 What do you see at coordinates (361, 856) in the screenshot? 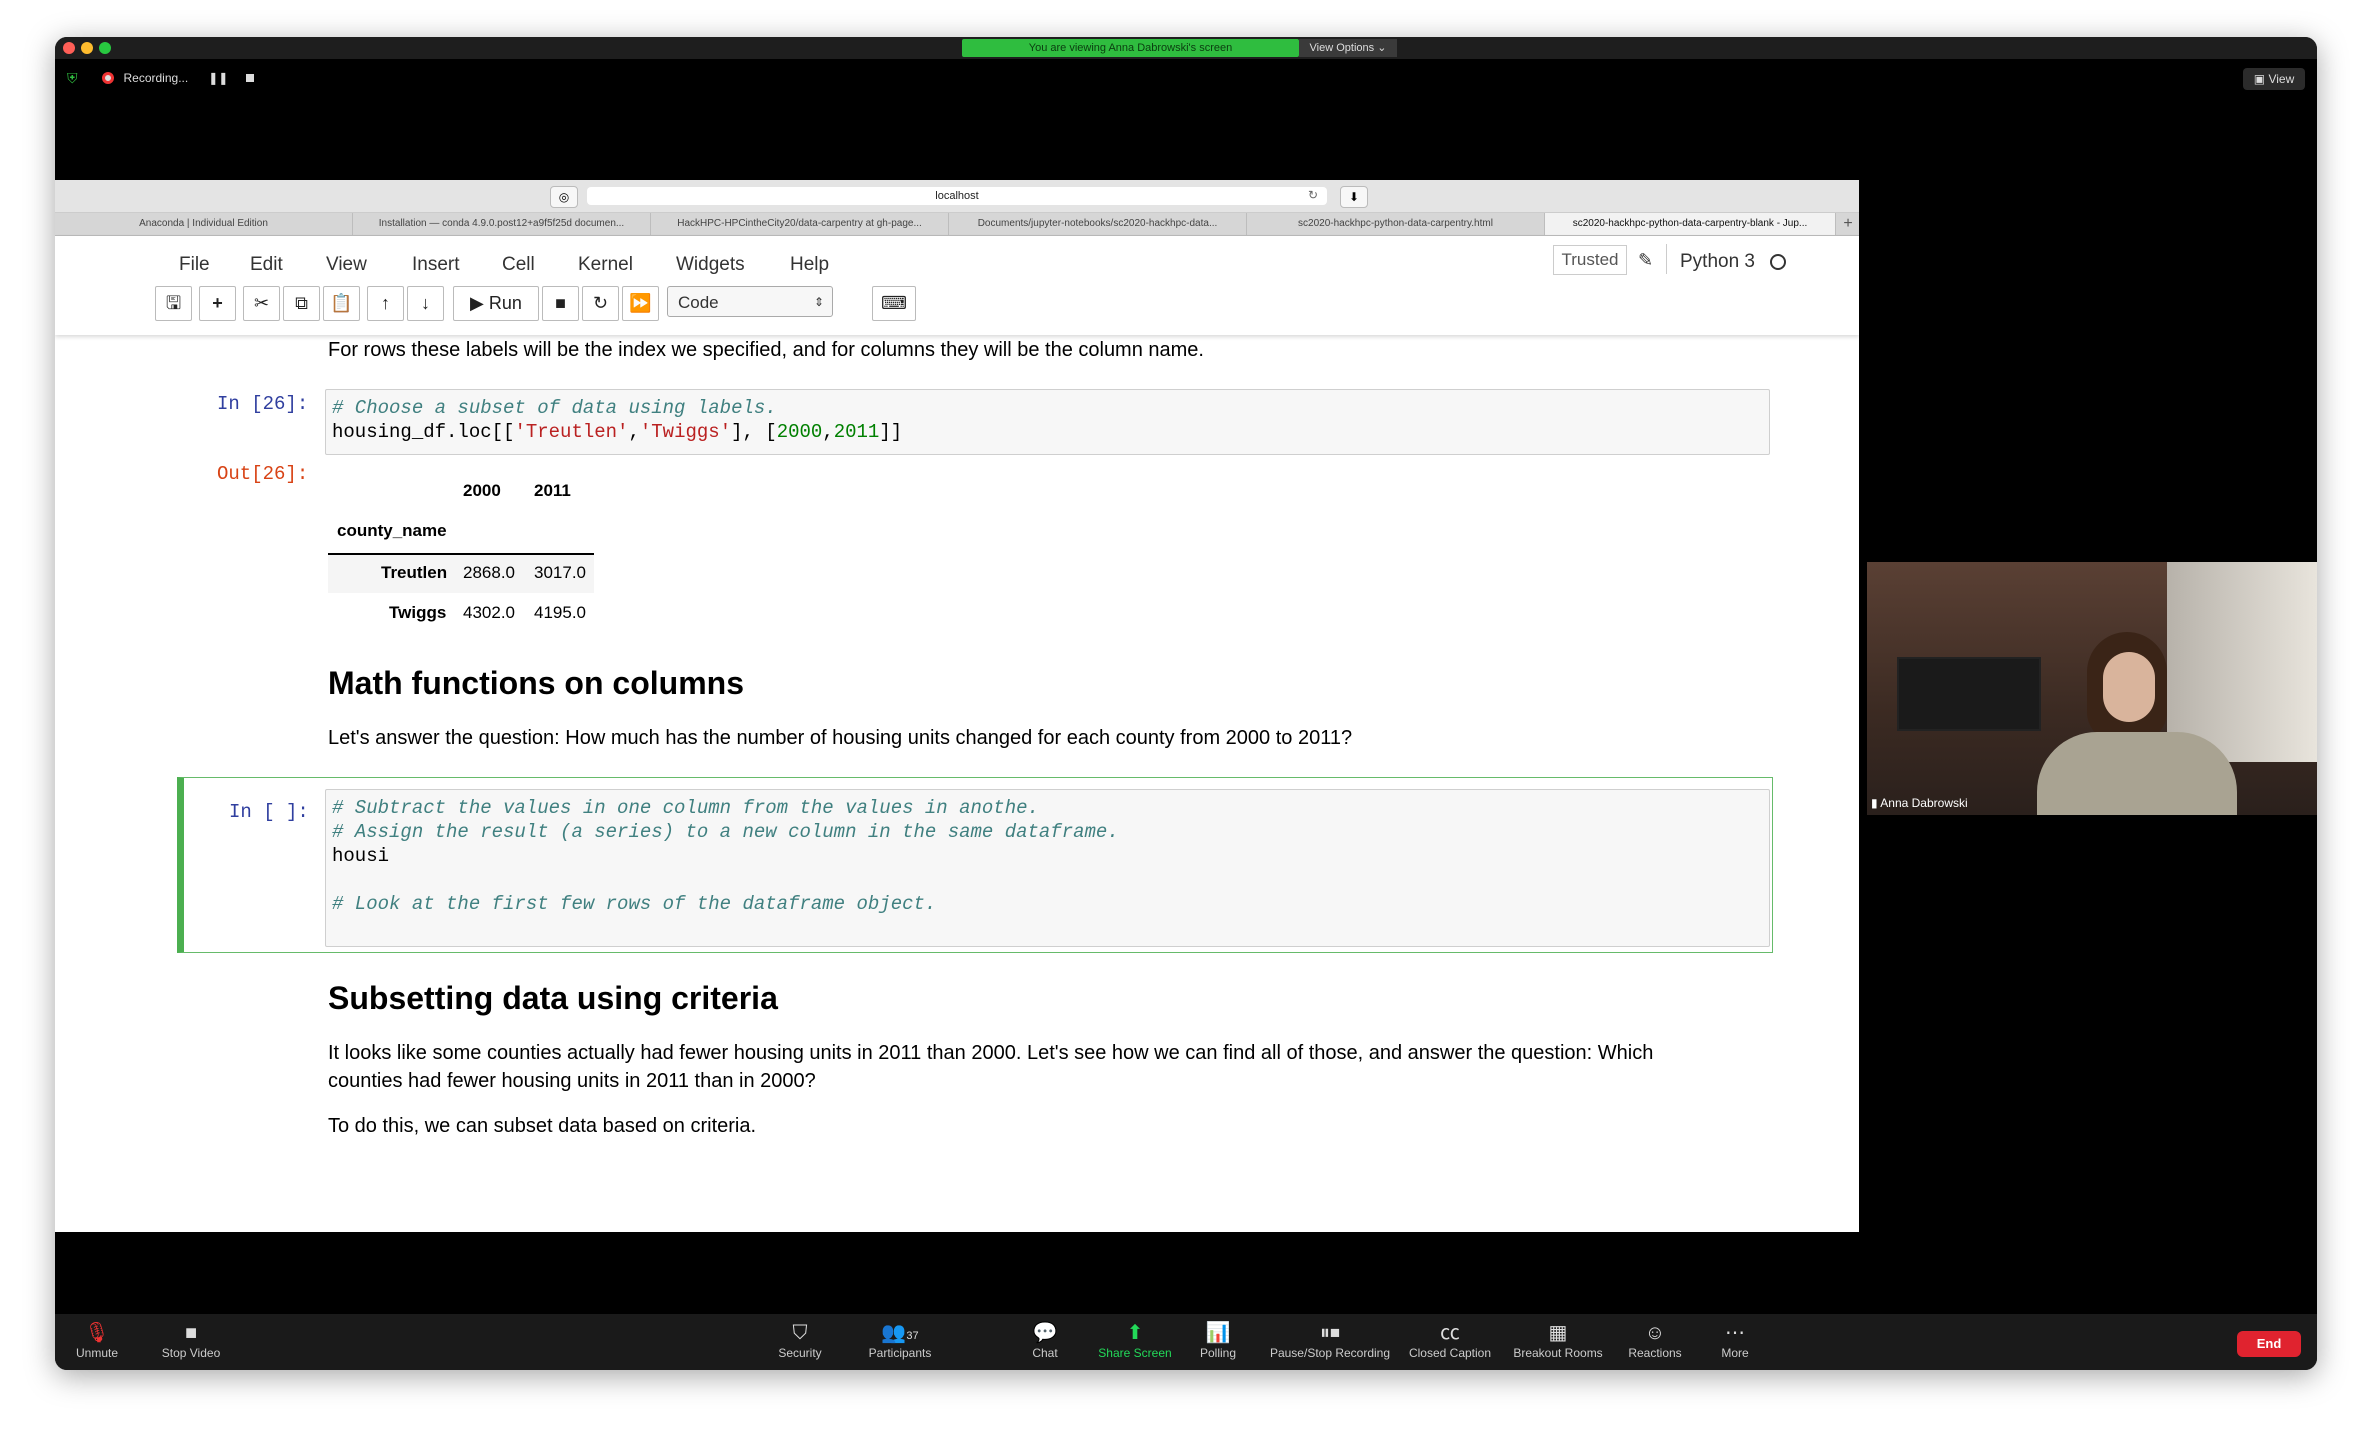
I see `code-token: housi` at bounding box center [361, 856].